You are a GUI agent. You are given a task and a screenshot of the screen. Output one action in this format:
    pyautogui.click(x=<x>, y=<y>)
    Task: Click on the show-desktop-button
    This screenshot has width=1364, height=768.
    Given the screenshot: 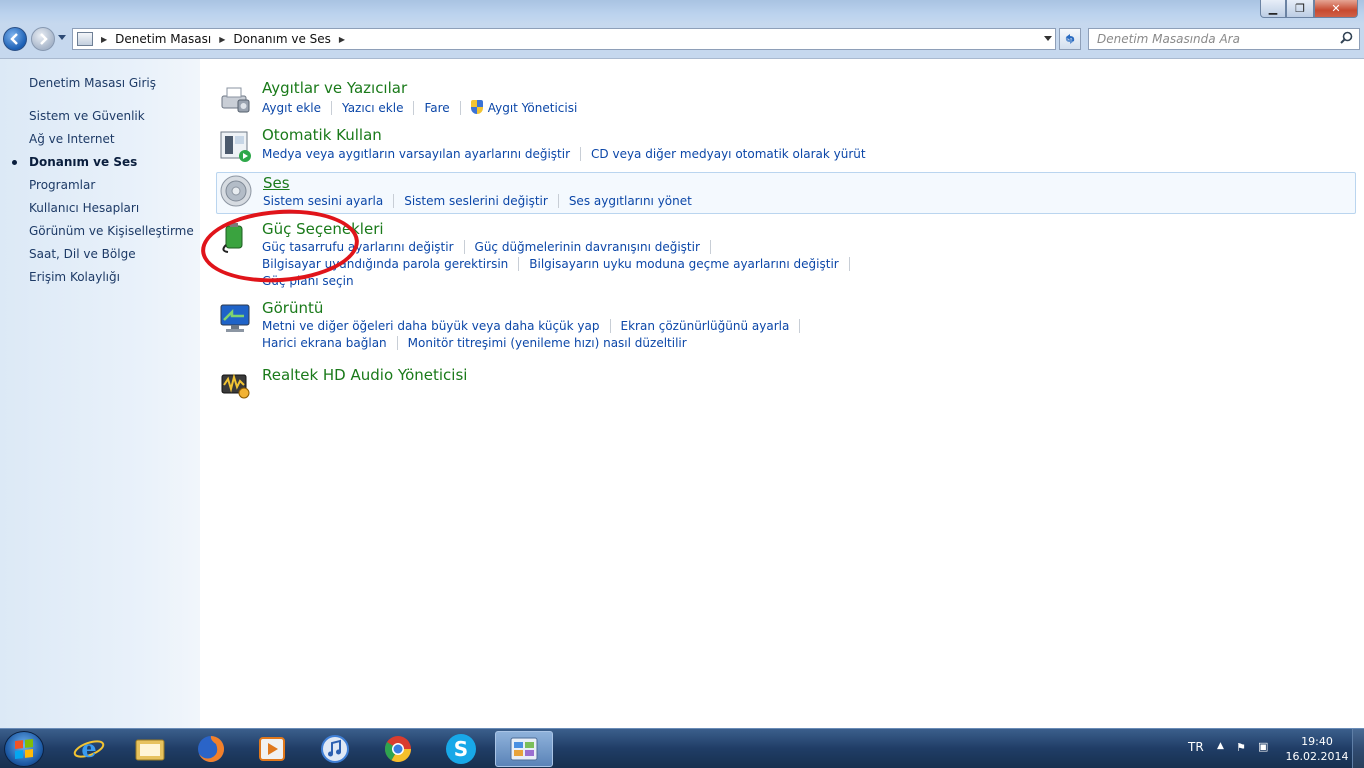 What is the action you would take?
    pyautogui.click(x=1358, y=748)
    